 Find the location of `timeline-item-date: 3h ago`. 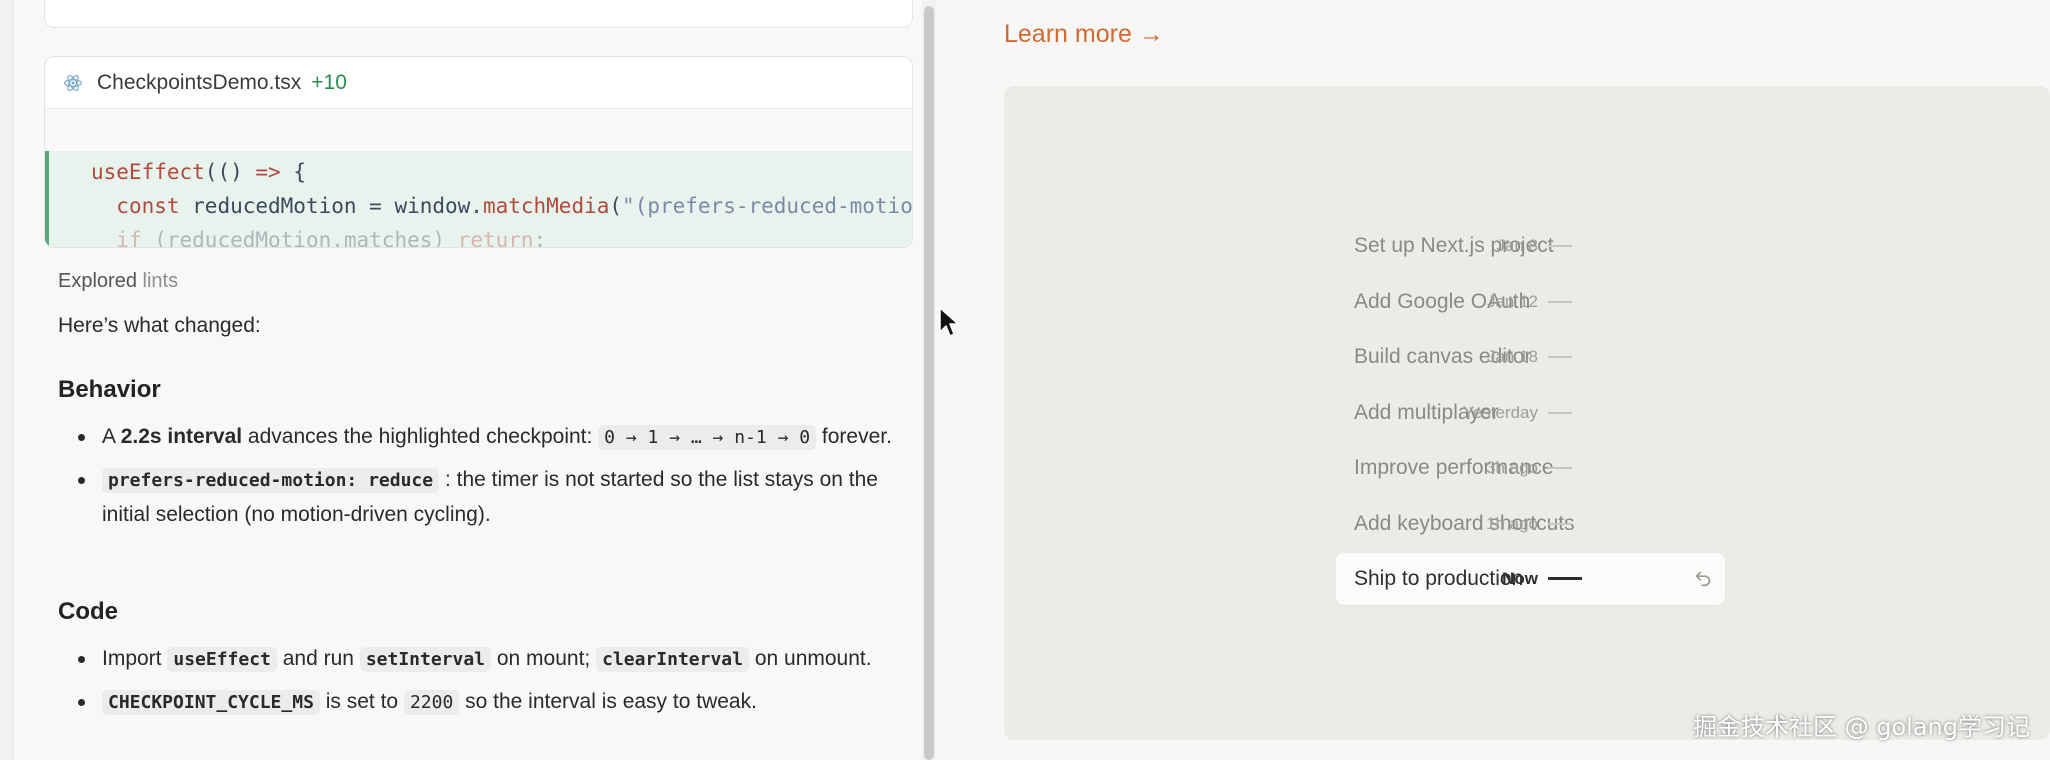

timeline-item-date: 3h ago is located at coordinates (1512, 467).